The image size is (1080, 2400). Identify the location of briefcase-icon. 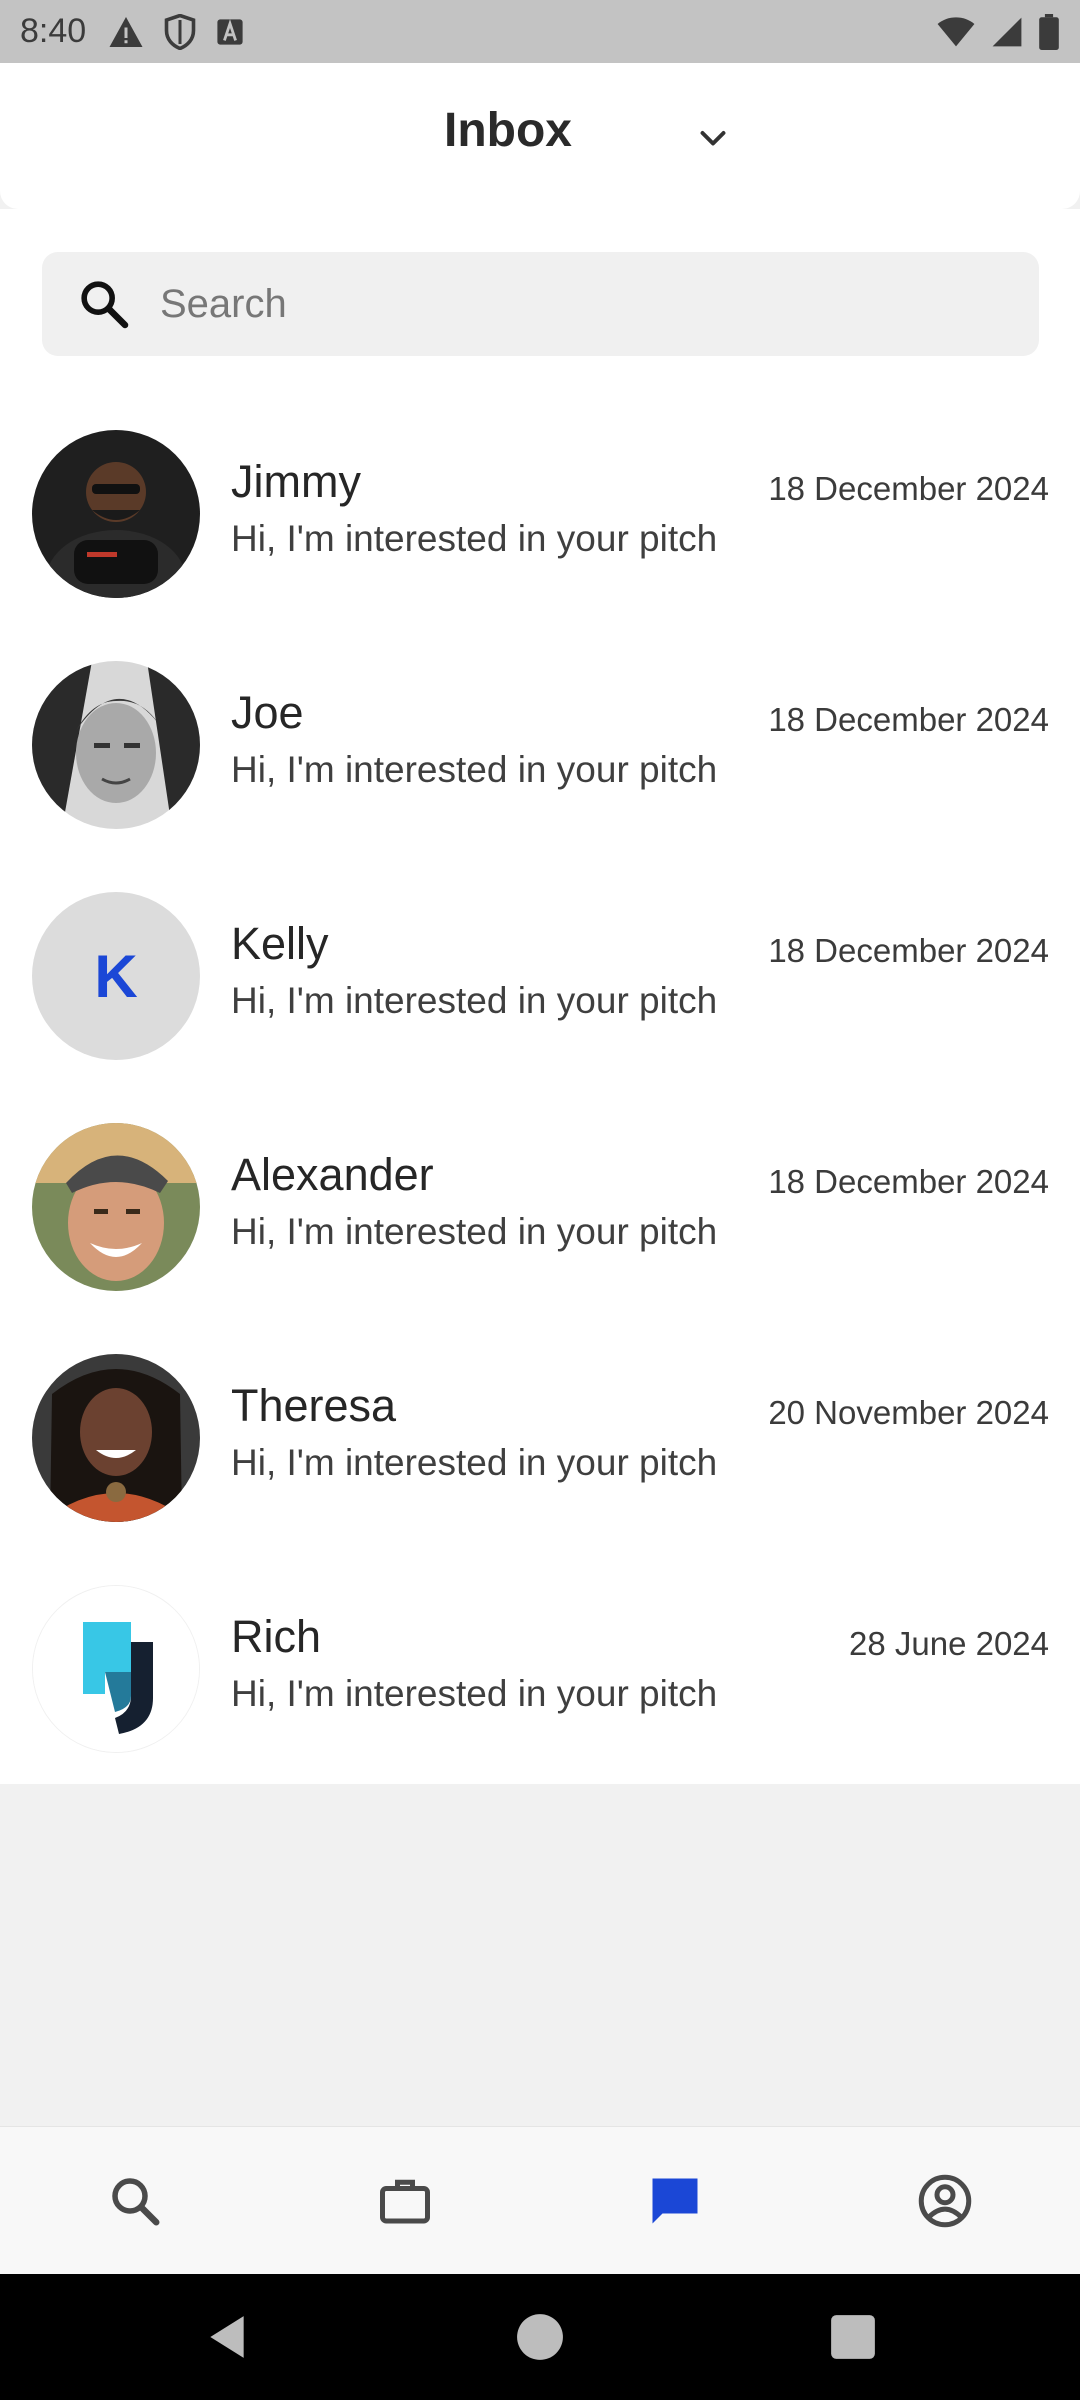
(405, 2201).